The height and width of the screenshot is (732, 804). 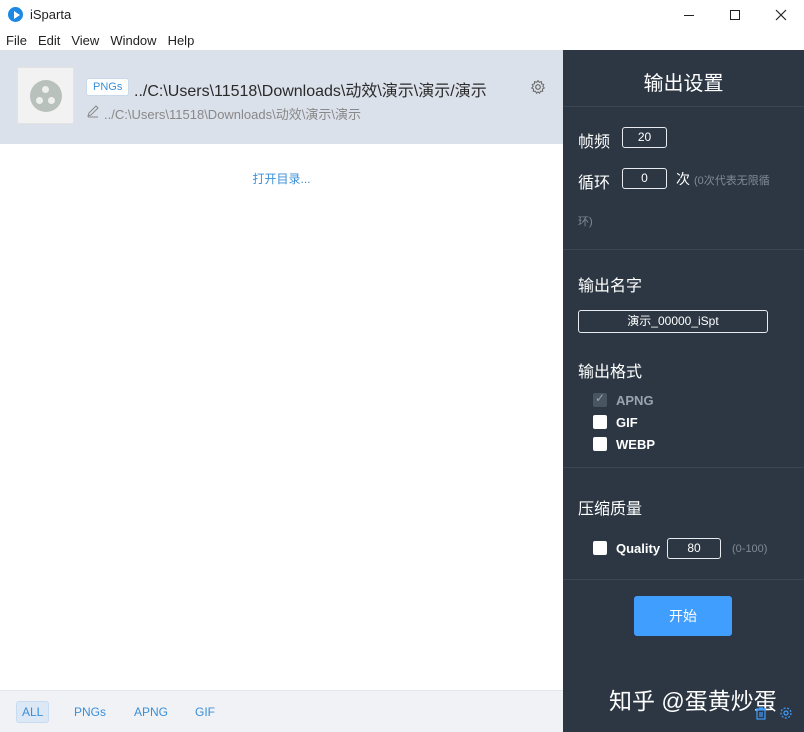 What do you see at coordinates (93, 111) in the screenshot?
I see `pencil-icon` at bounding box center [93, 111].